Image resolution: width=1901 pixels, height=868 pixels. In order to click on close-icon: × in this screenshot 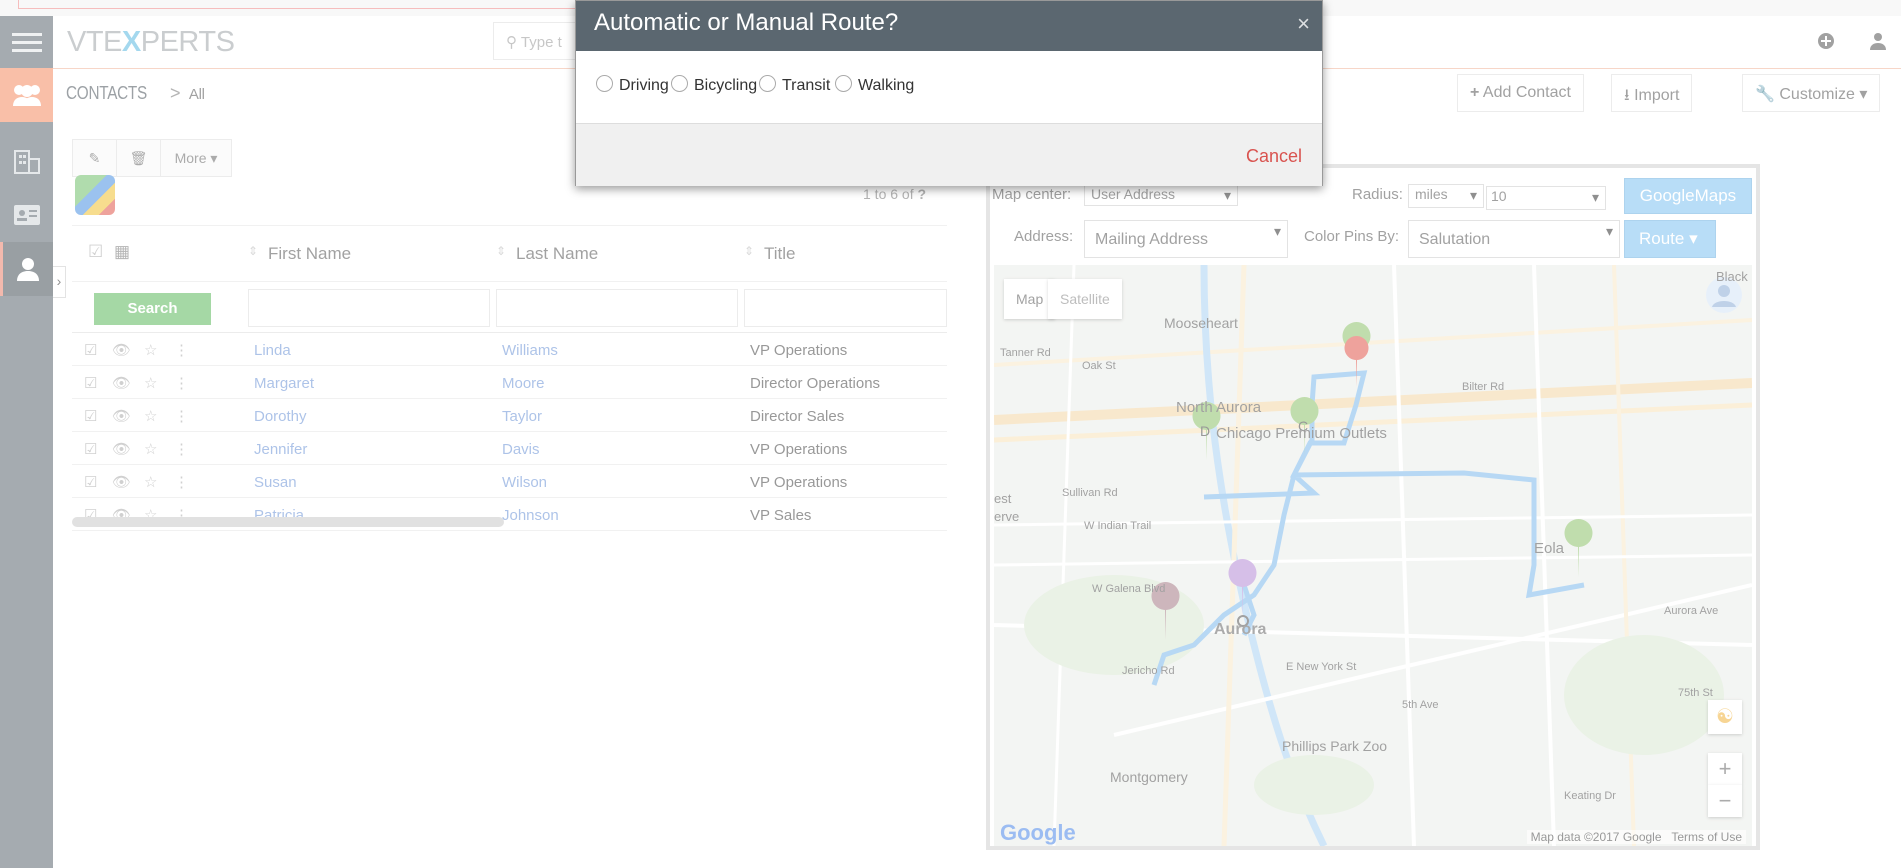, I will do `click(1303, 24)`.